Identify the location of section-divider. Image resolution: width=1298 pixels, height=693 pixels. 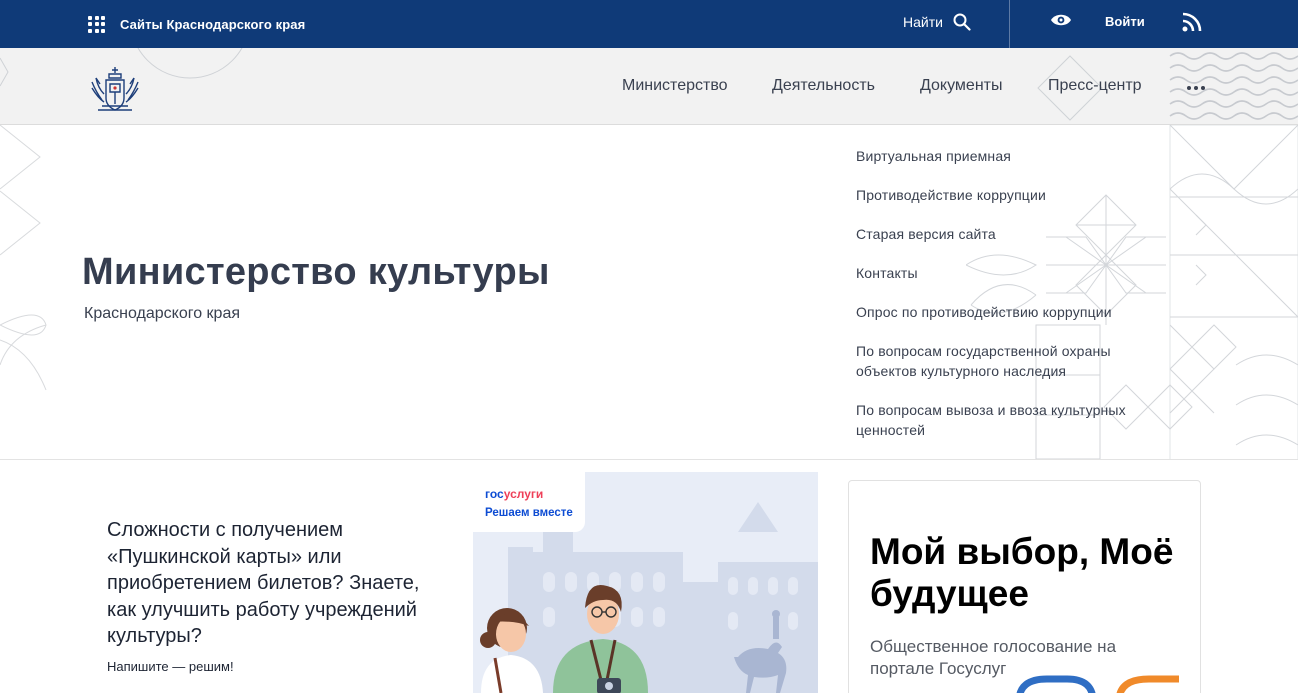
(649, 459).